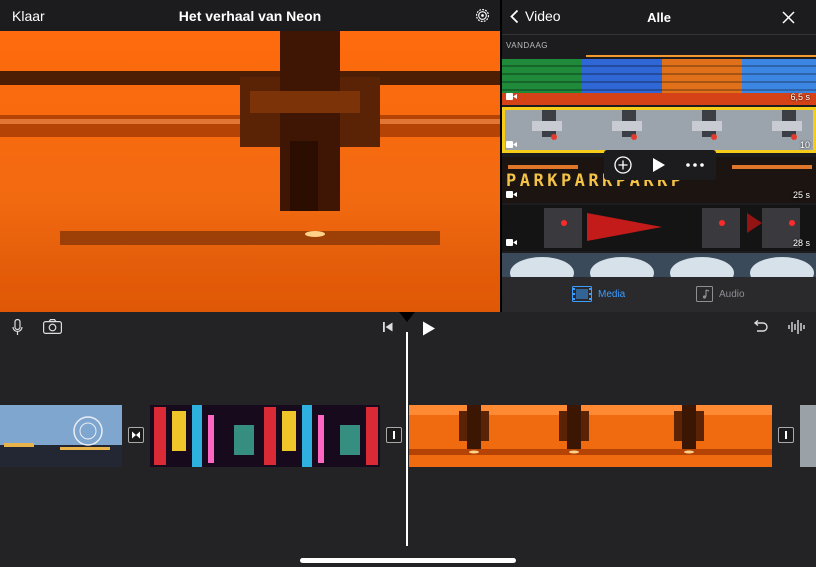 This screenshot has height=567, width=816. I want to click on media-clip-selected: 10, so click(659, 130).